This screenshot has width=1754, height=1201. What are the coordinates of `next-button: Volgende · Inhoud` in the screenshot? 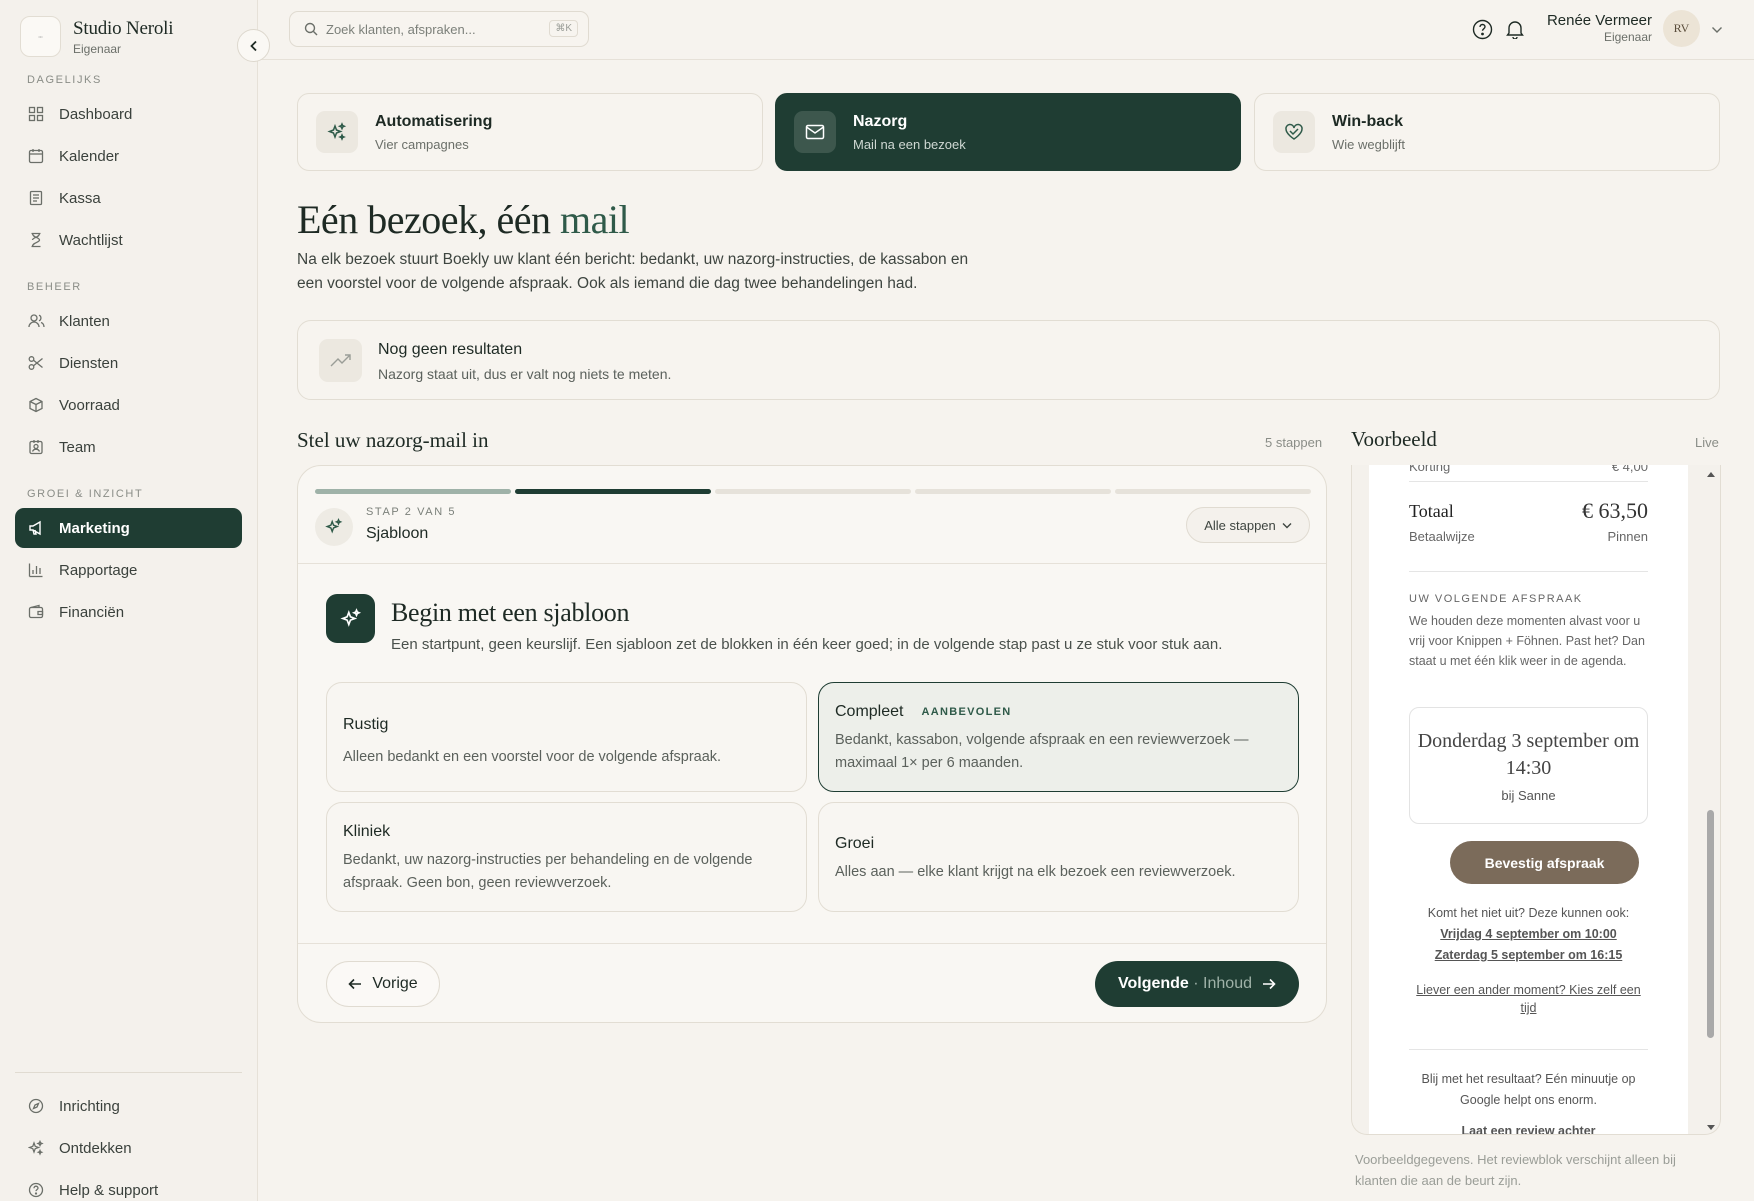 It's located at (1197, 984).